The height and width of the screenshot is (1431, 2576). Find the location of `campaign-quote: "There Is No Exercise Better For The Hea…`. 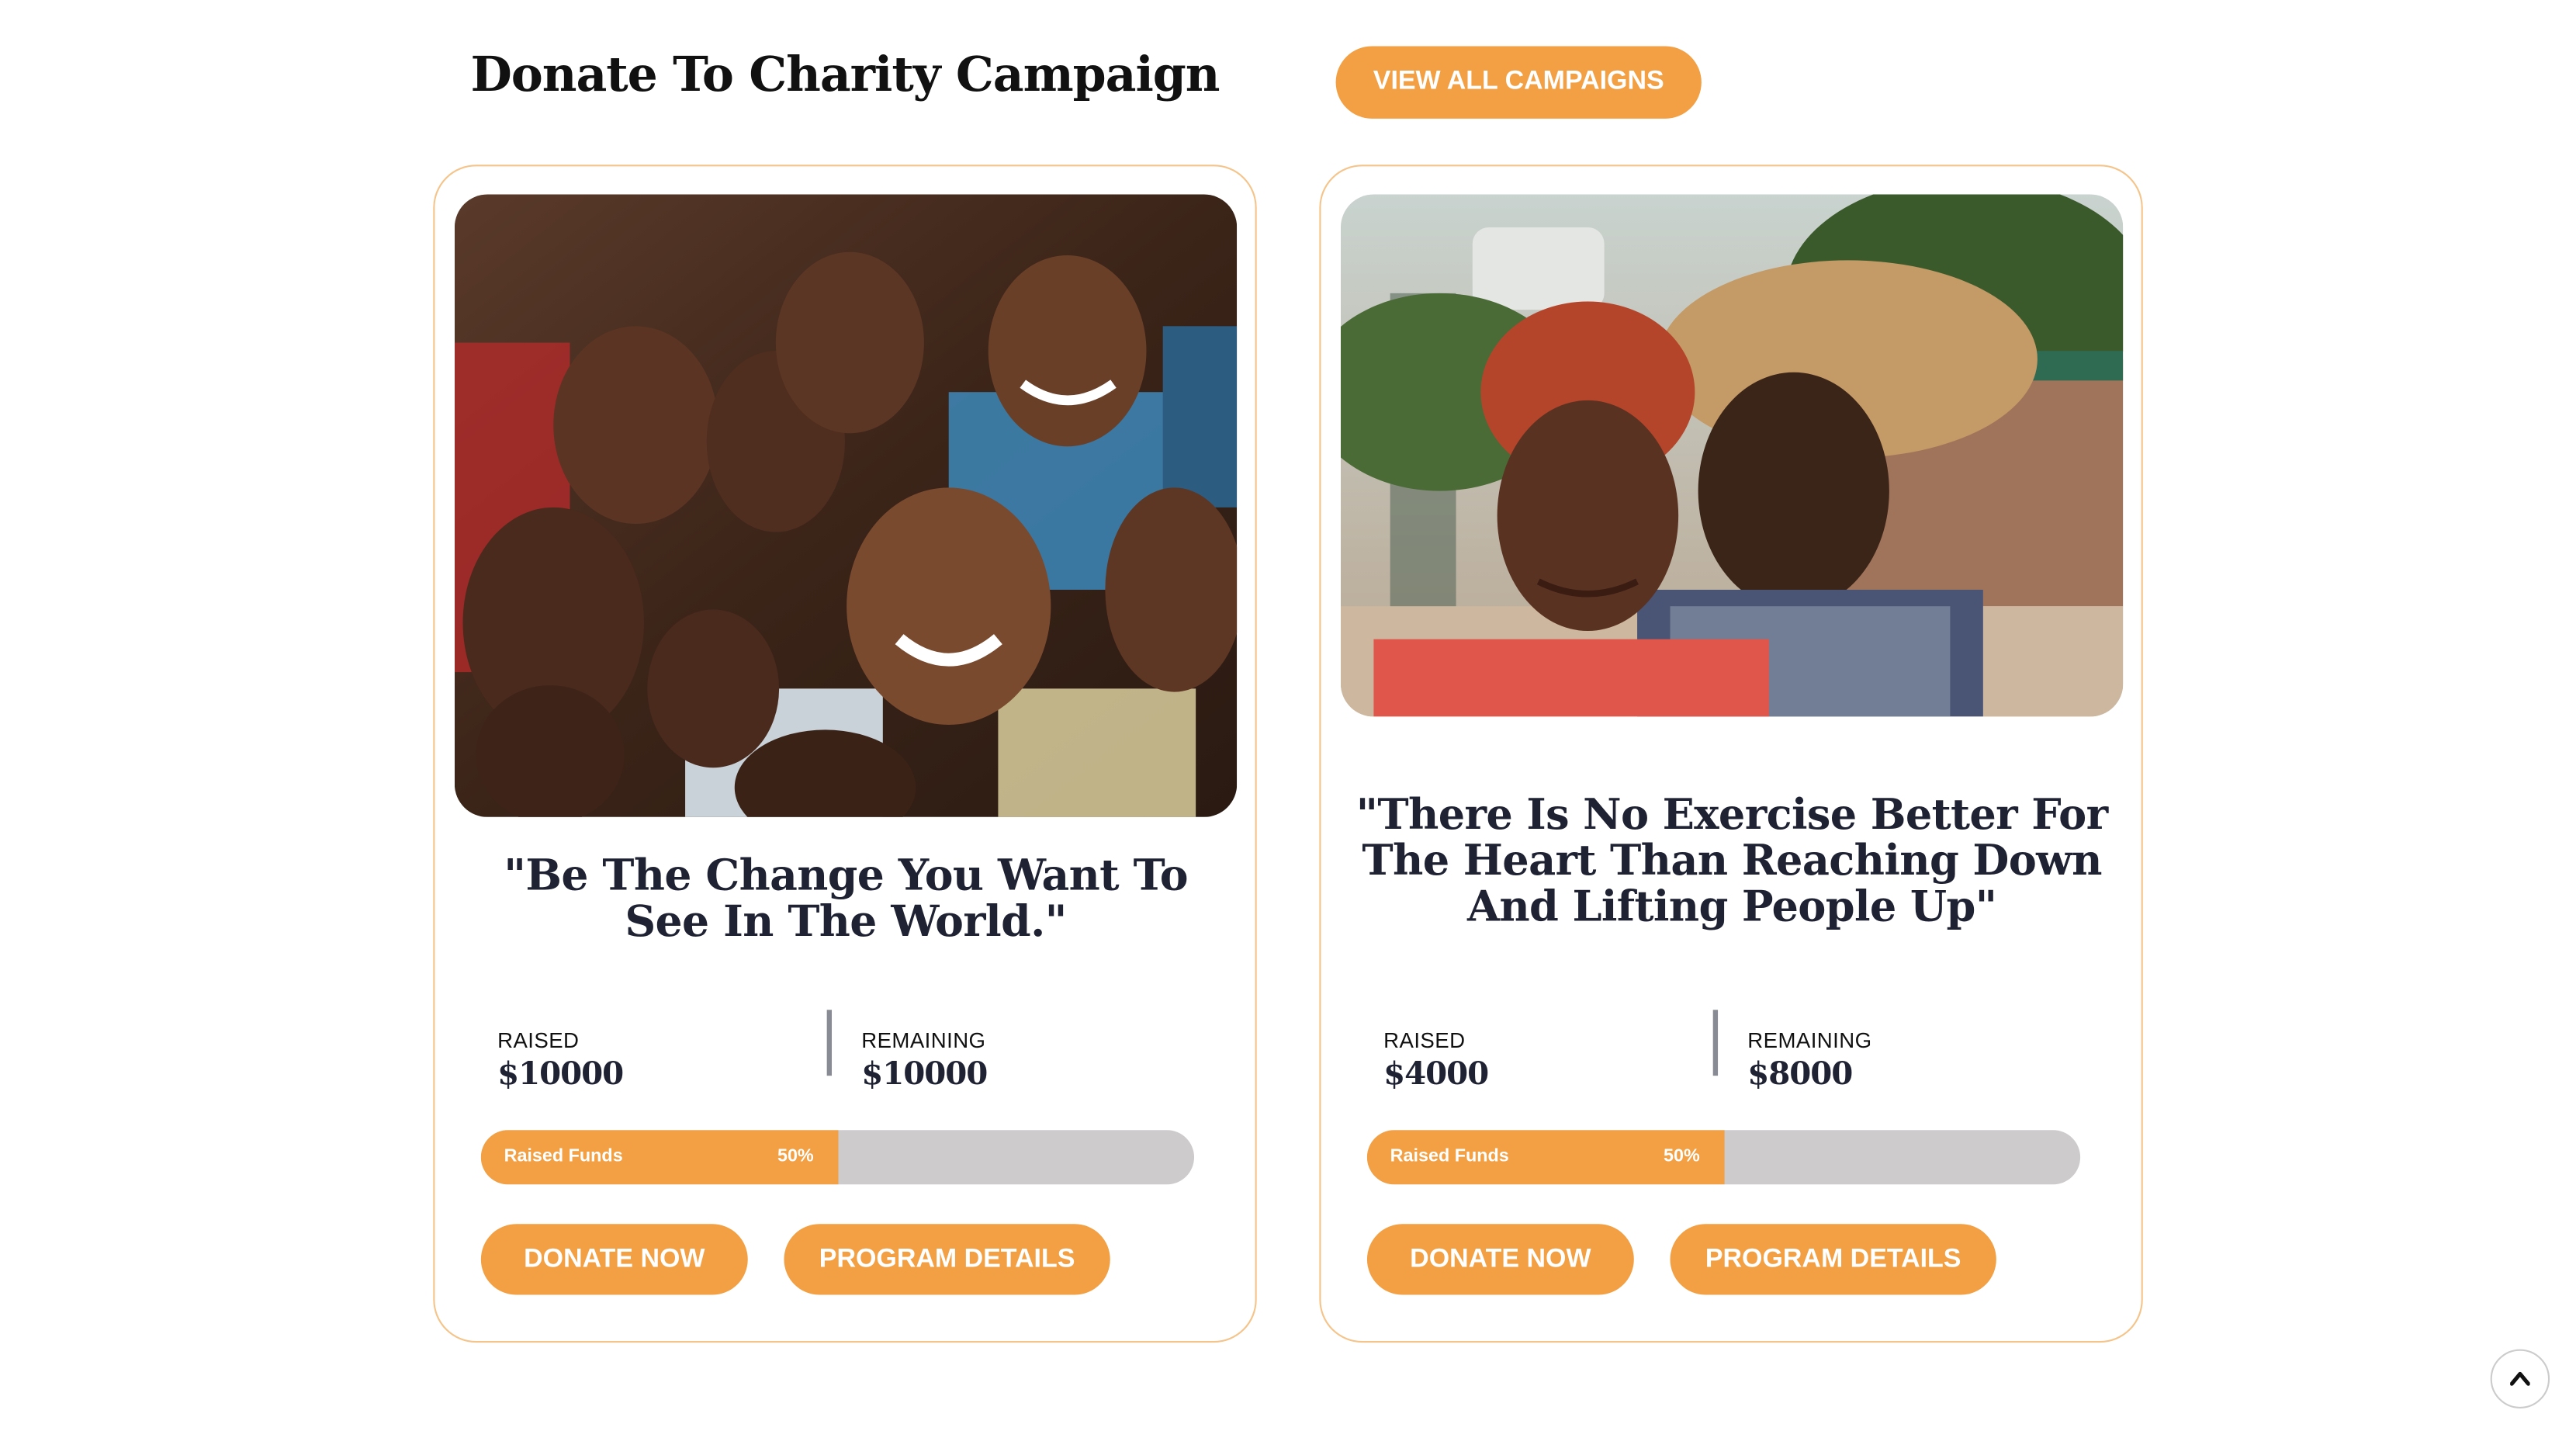

campaign-quote: "There Is No Exercise Better For The Hea… is located at coordinates (1732, 862).